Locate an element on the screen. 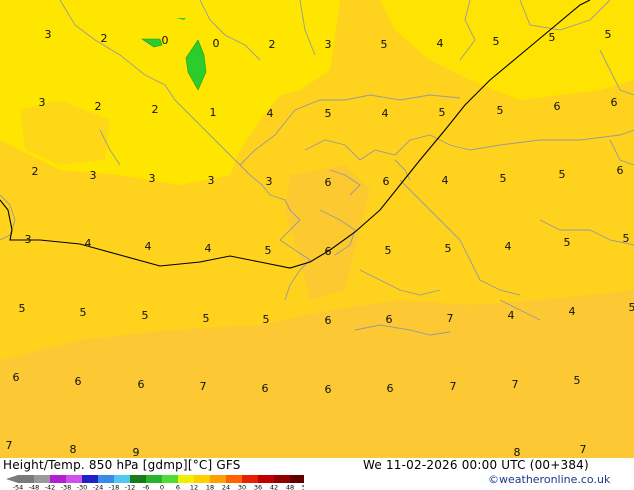 The image size is (634, 490). legend-tick-label: -18 is located at coordinates (114, 487).